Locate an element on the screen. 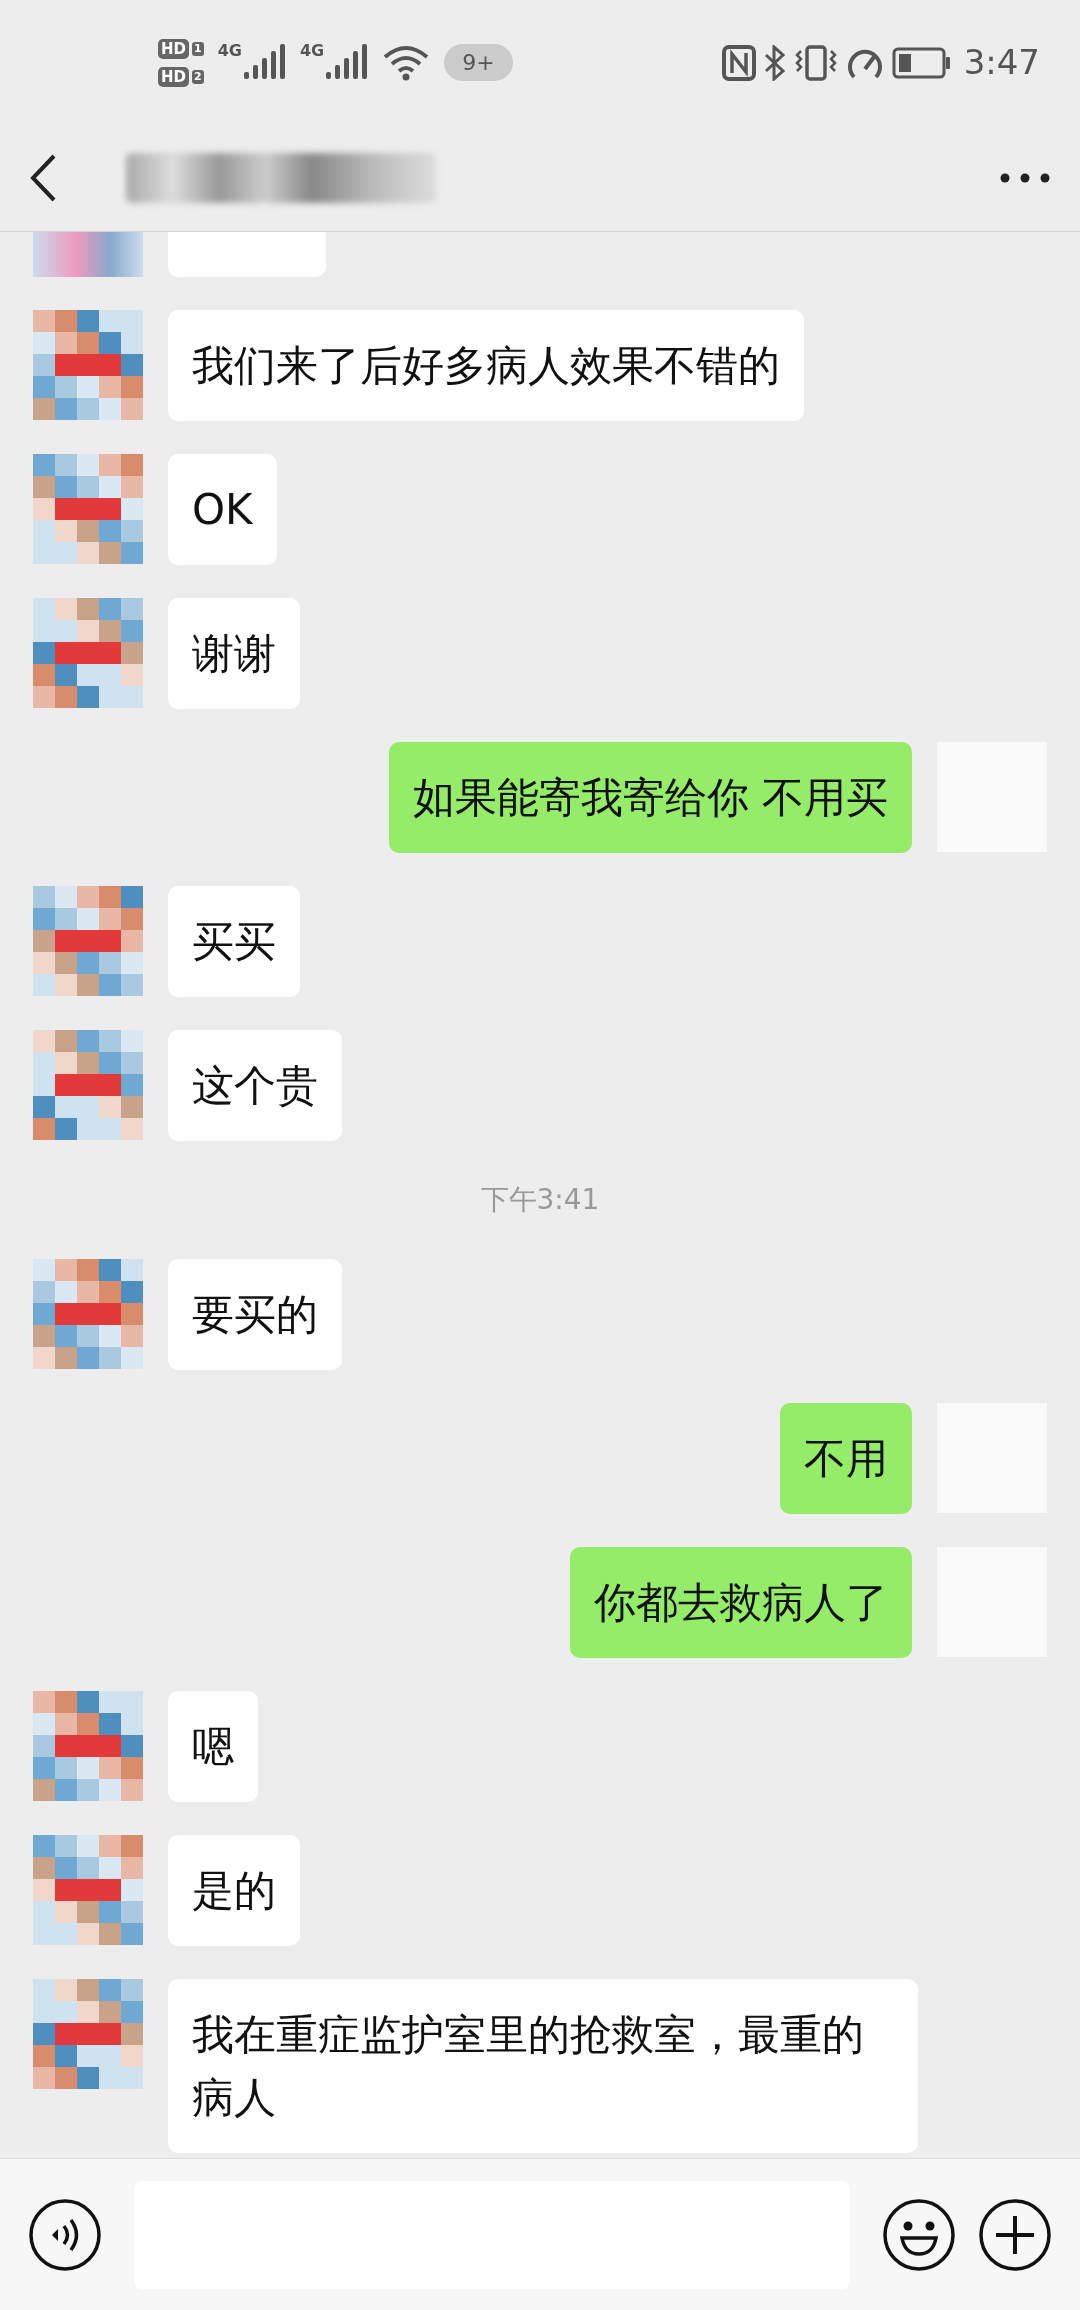  message-bubble: 要买的 is located at coordinates (255, 1314).